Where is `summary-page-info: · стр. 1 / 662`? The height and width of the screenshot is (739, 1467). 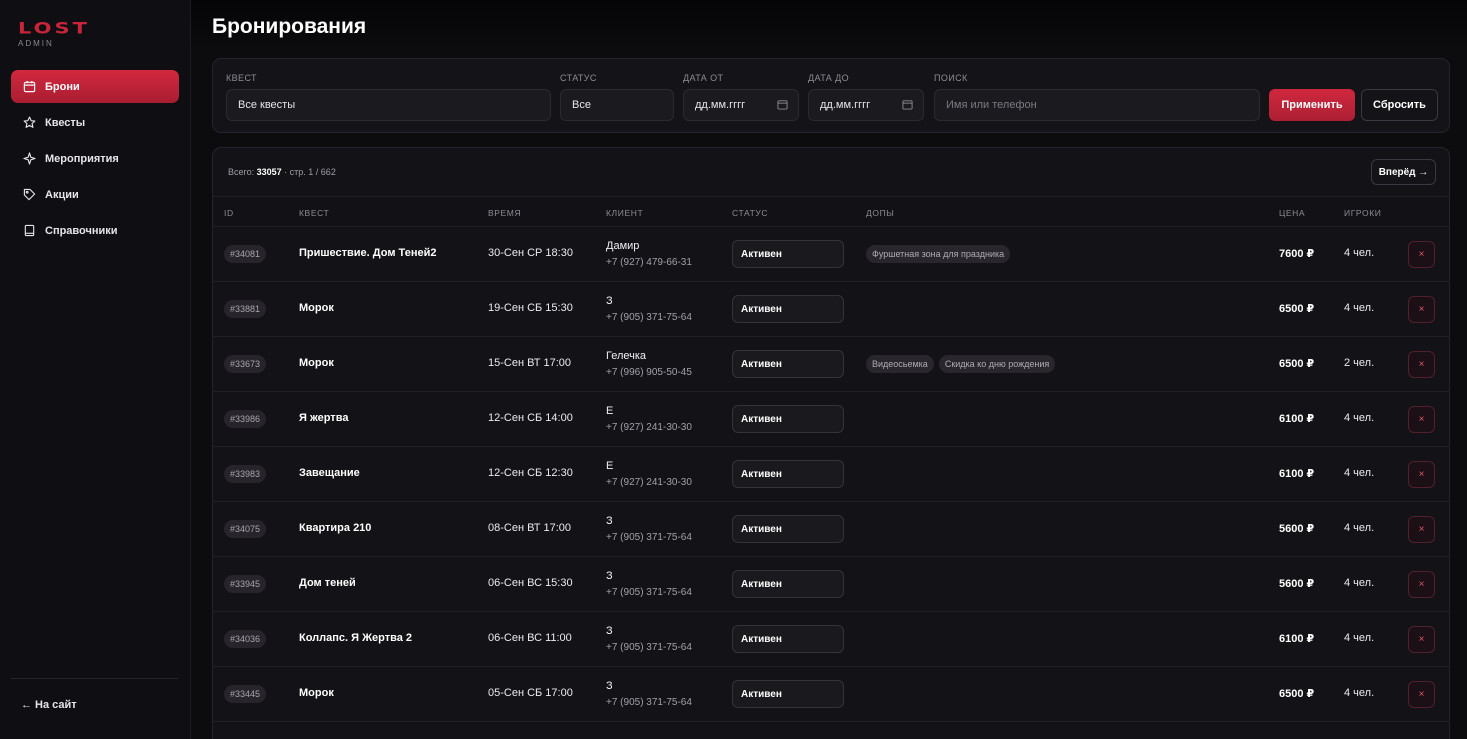 summary-page-info: · стр. 1 / 662 is located at coordinates (310, 172).